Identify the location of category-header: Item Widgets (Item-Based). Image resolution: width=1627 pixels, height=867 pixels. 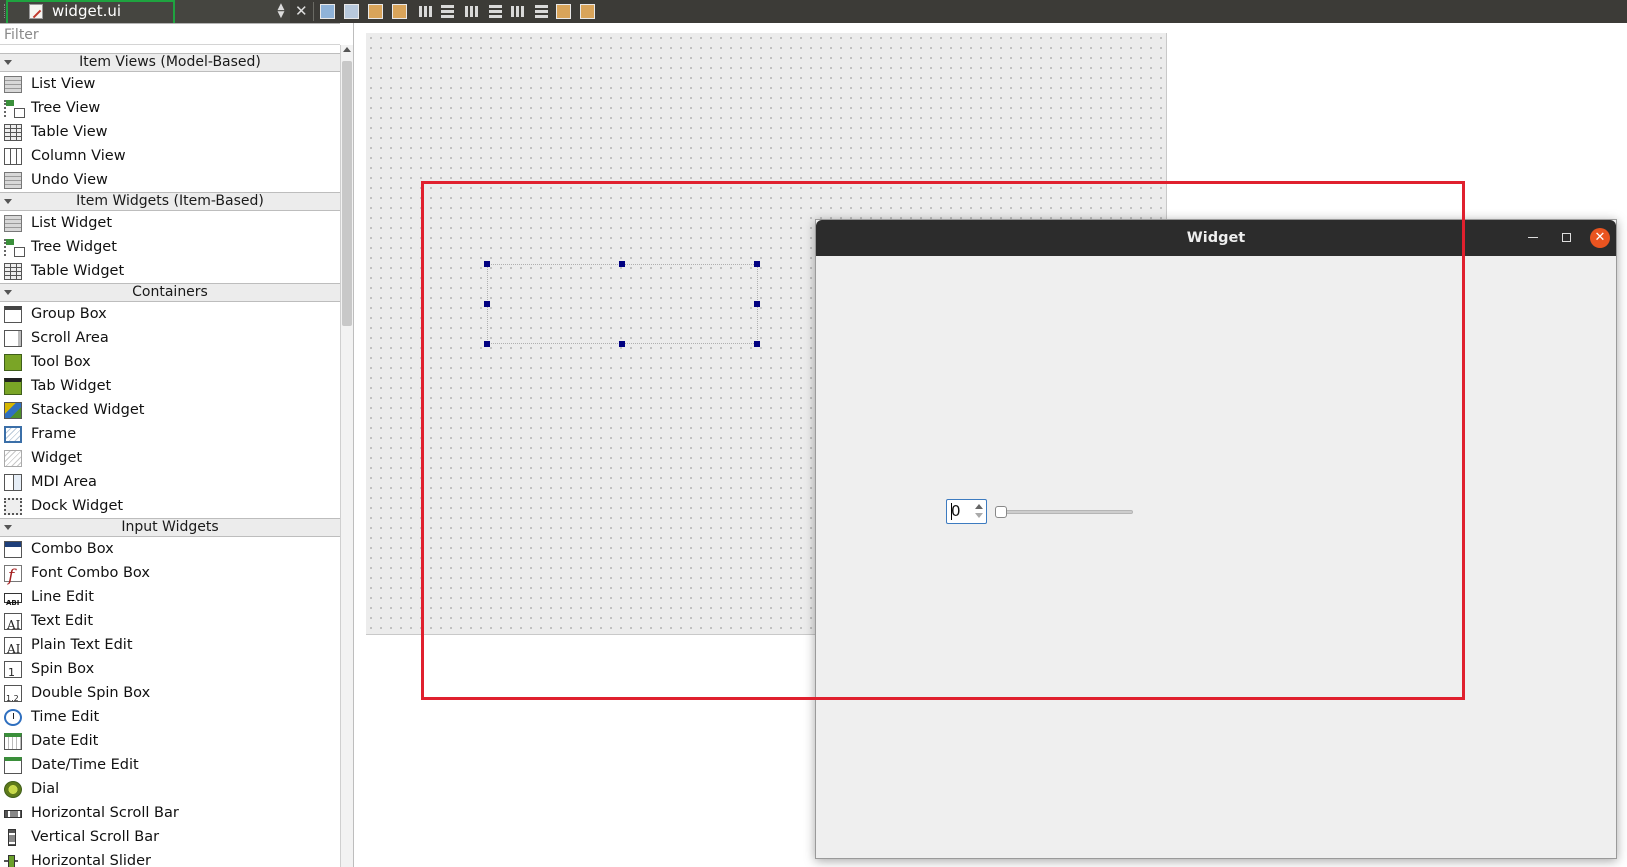
(170, 201).